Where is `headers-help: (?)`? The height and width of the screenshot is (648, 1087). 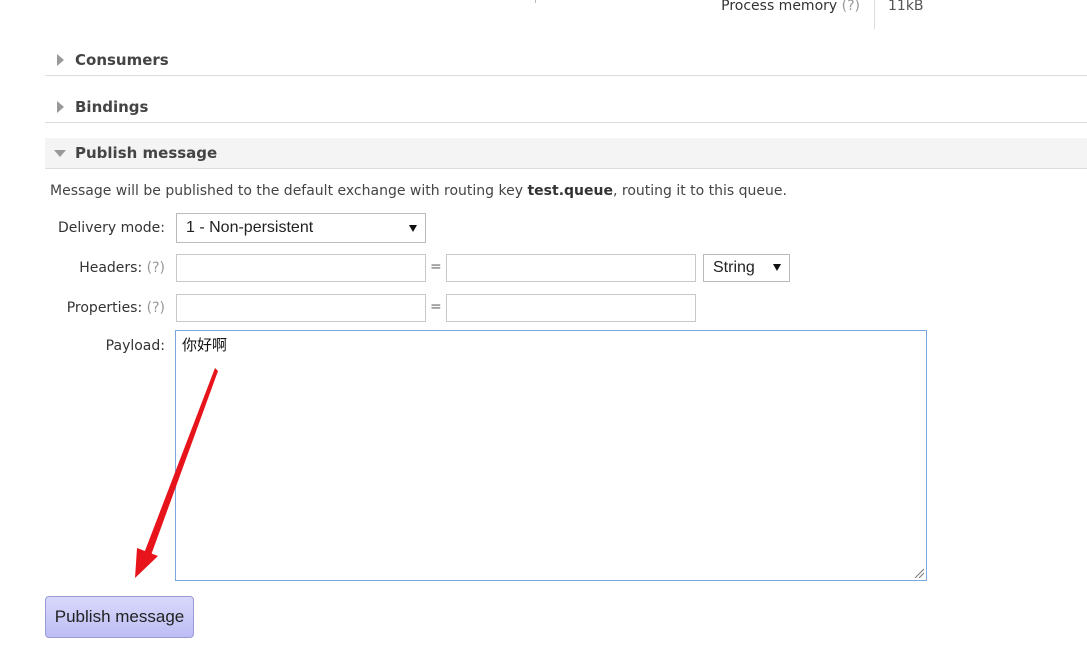 headers-help: (?) is located at coordinates (156, 268).